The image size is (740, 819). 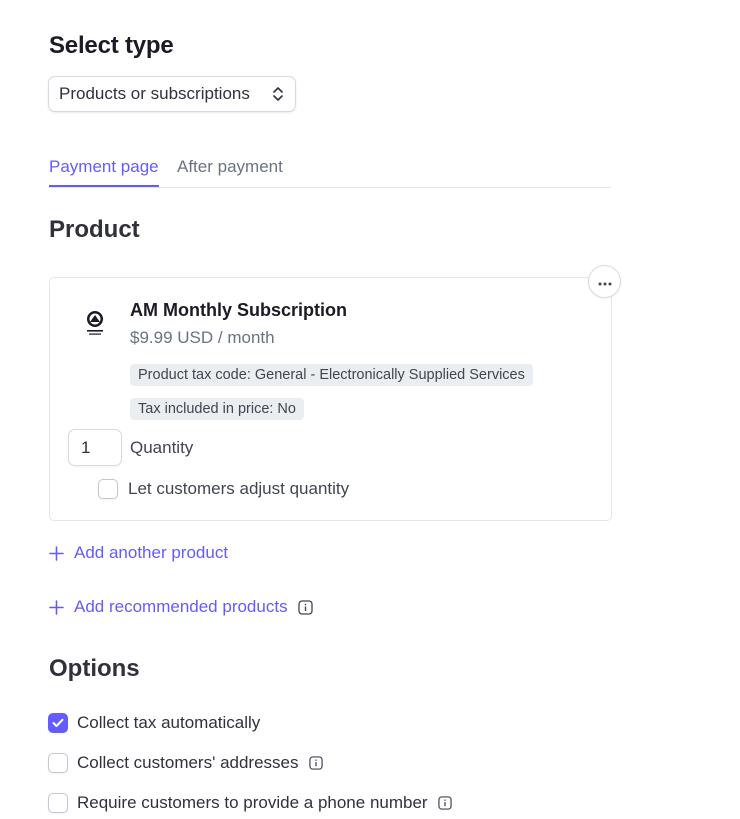 I want to click on add-recommended-products-link: Add recommended products, so click(x=181, y=607).